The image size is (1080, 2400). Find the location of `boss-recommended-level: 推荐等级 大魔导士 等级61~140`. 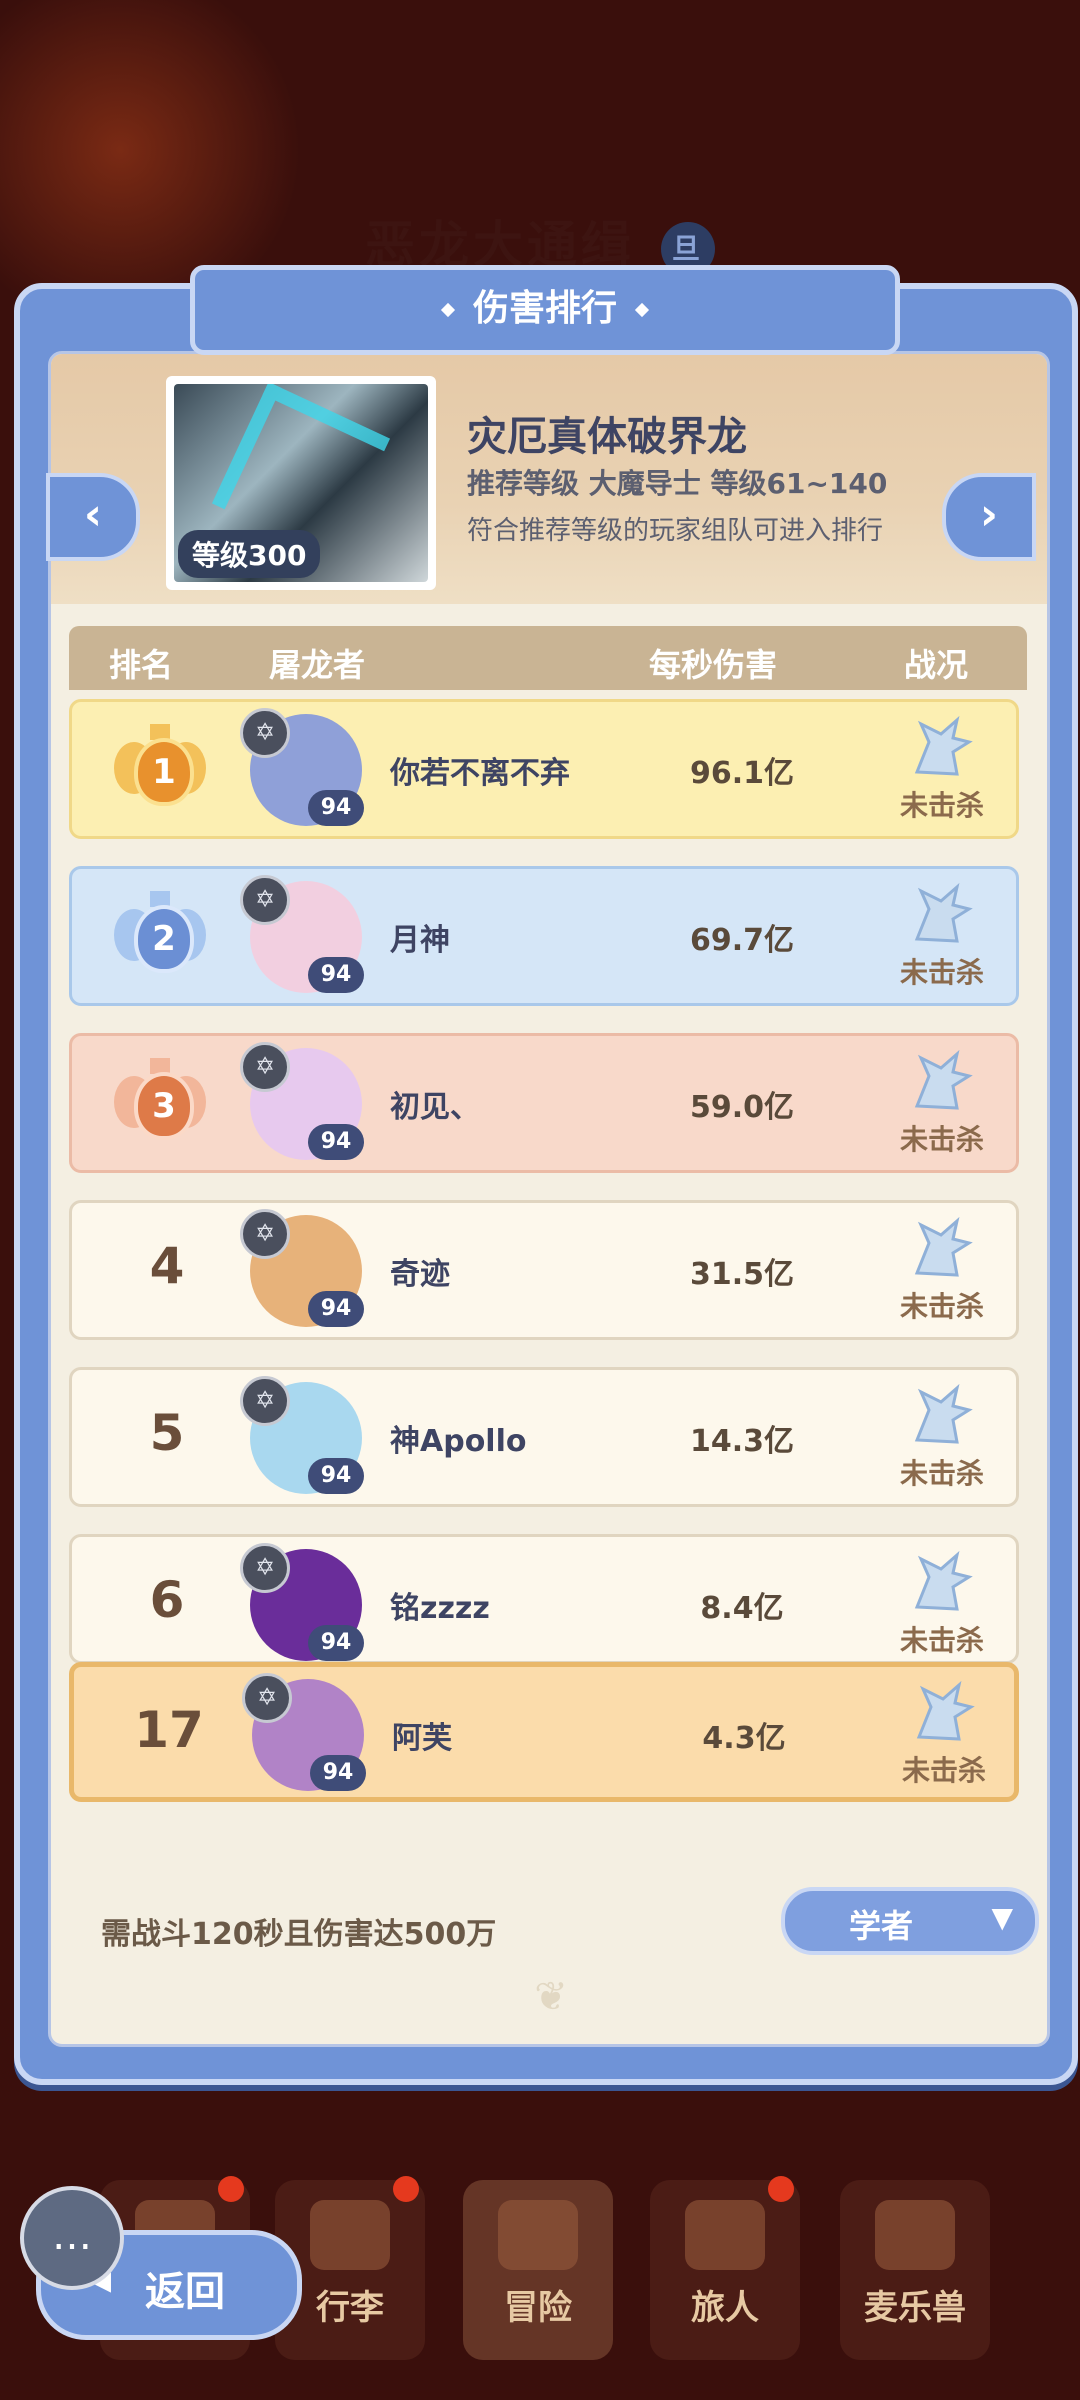

boss-recommended-level: 推荐等级 大魔导士 等级61~140 is located at coordinates (677, 483).